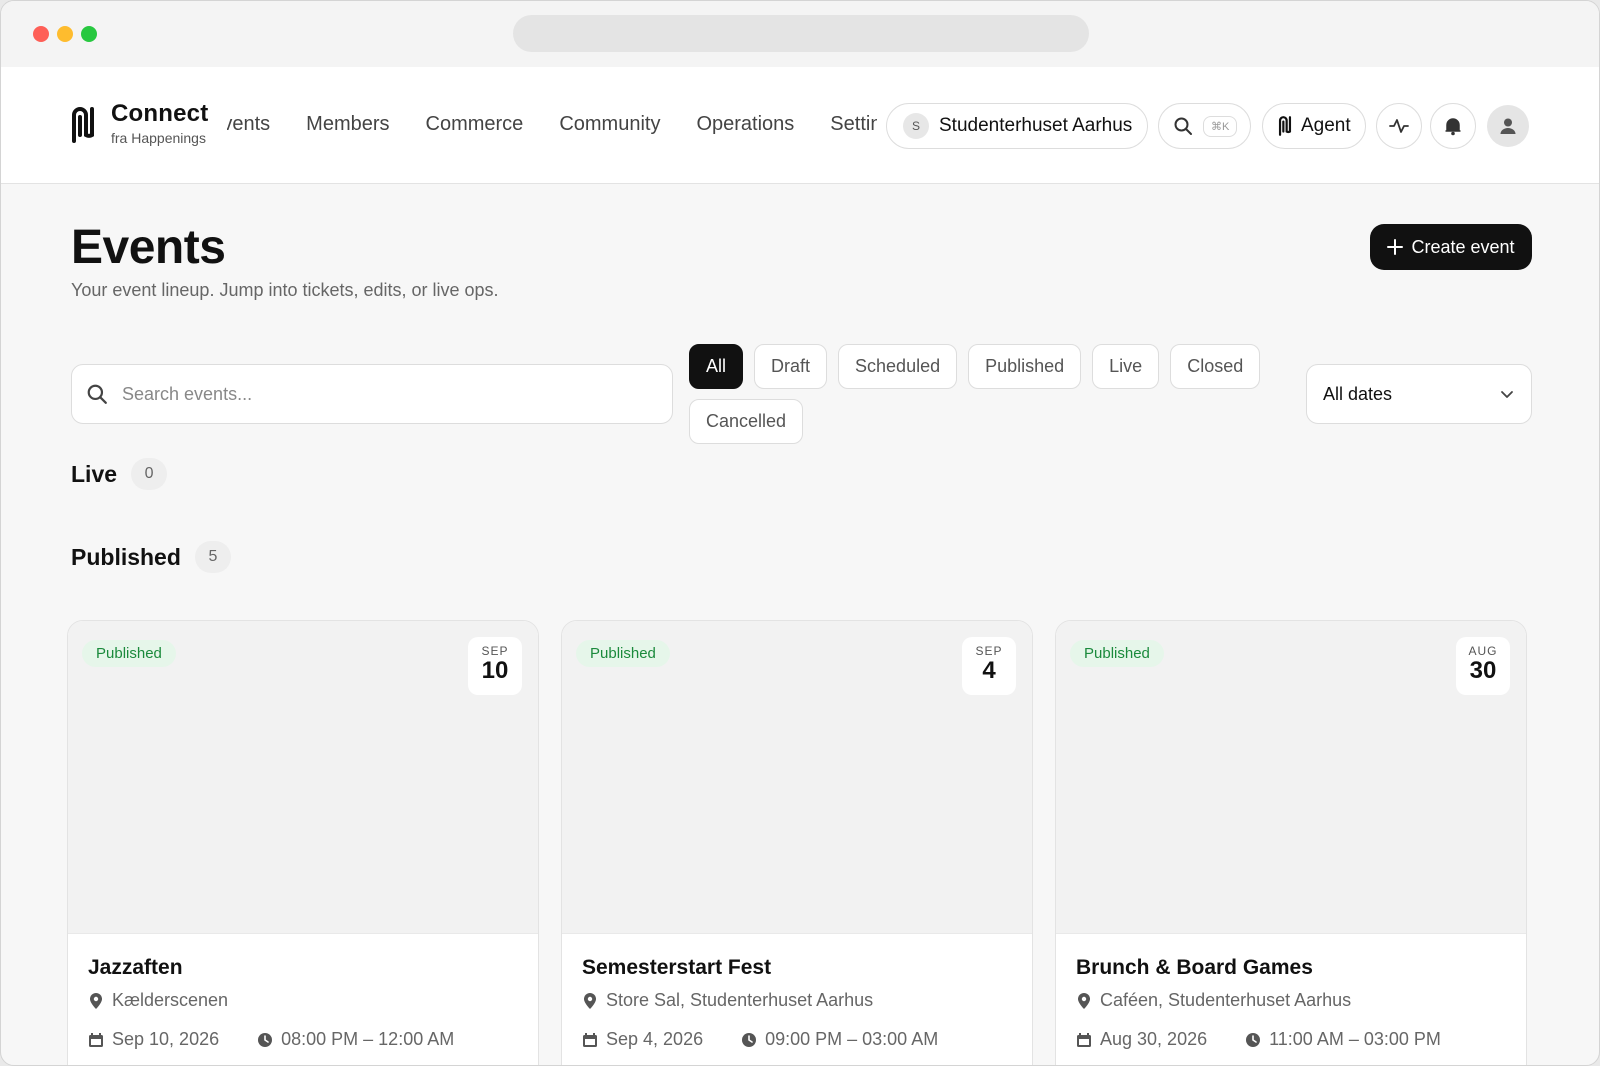 The width and height of the screenshot is (1600, 1066). Describe the element at coordinates (1483, 670) in the screenshot. I see `date-day: 30` at that location.